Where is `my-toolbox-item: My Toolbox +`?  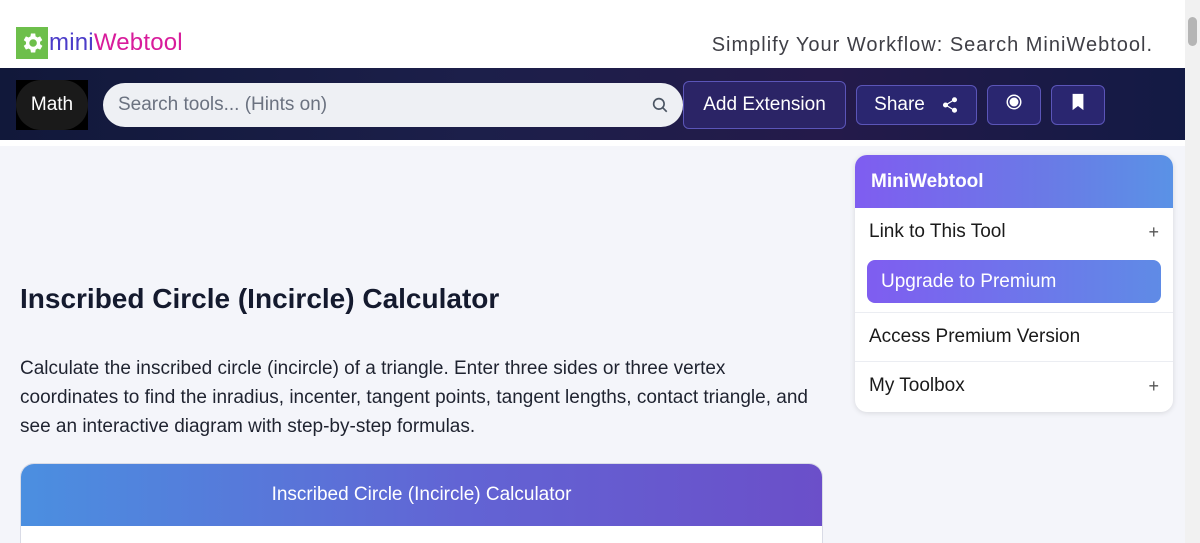 my-toolbox-item: My Toolbox + is located at coordinates (1014, 386).